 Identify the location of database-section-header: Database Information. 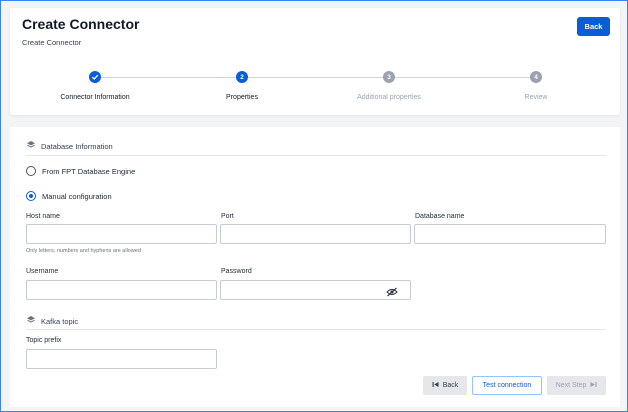
(69, 146).